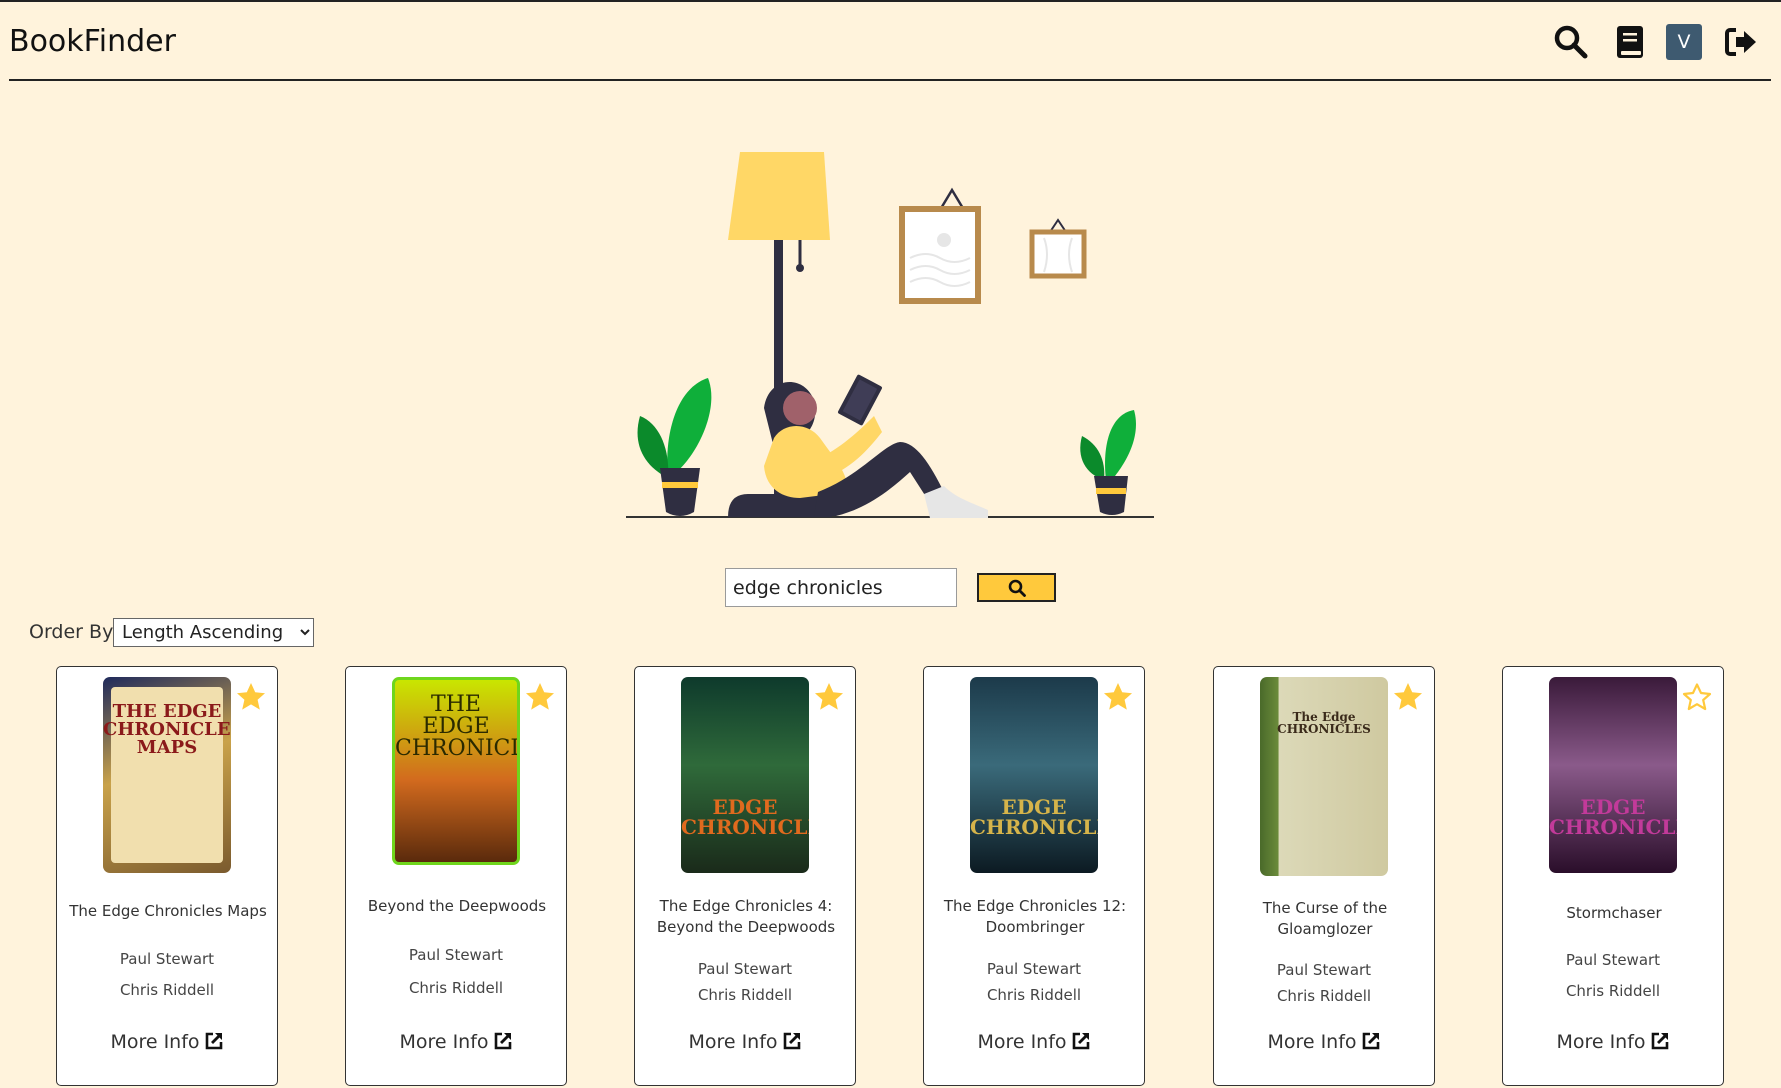 Image resolution: width=1781 pixels, height=1088 pixels. What do you see at coordinates (92, 41) in the screenshot?
I see `app-title: BookFinder` at bounding box center [92, 41].